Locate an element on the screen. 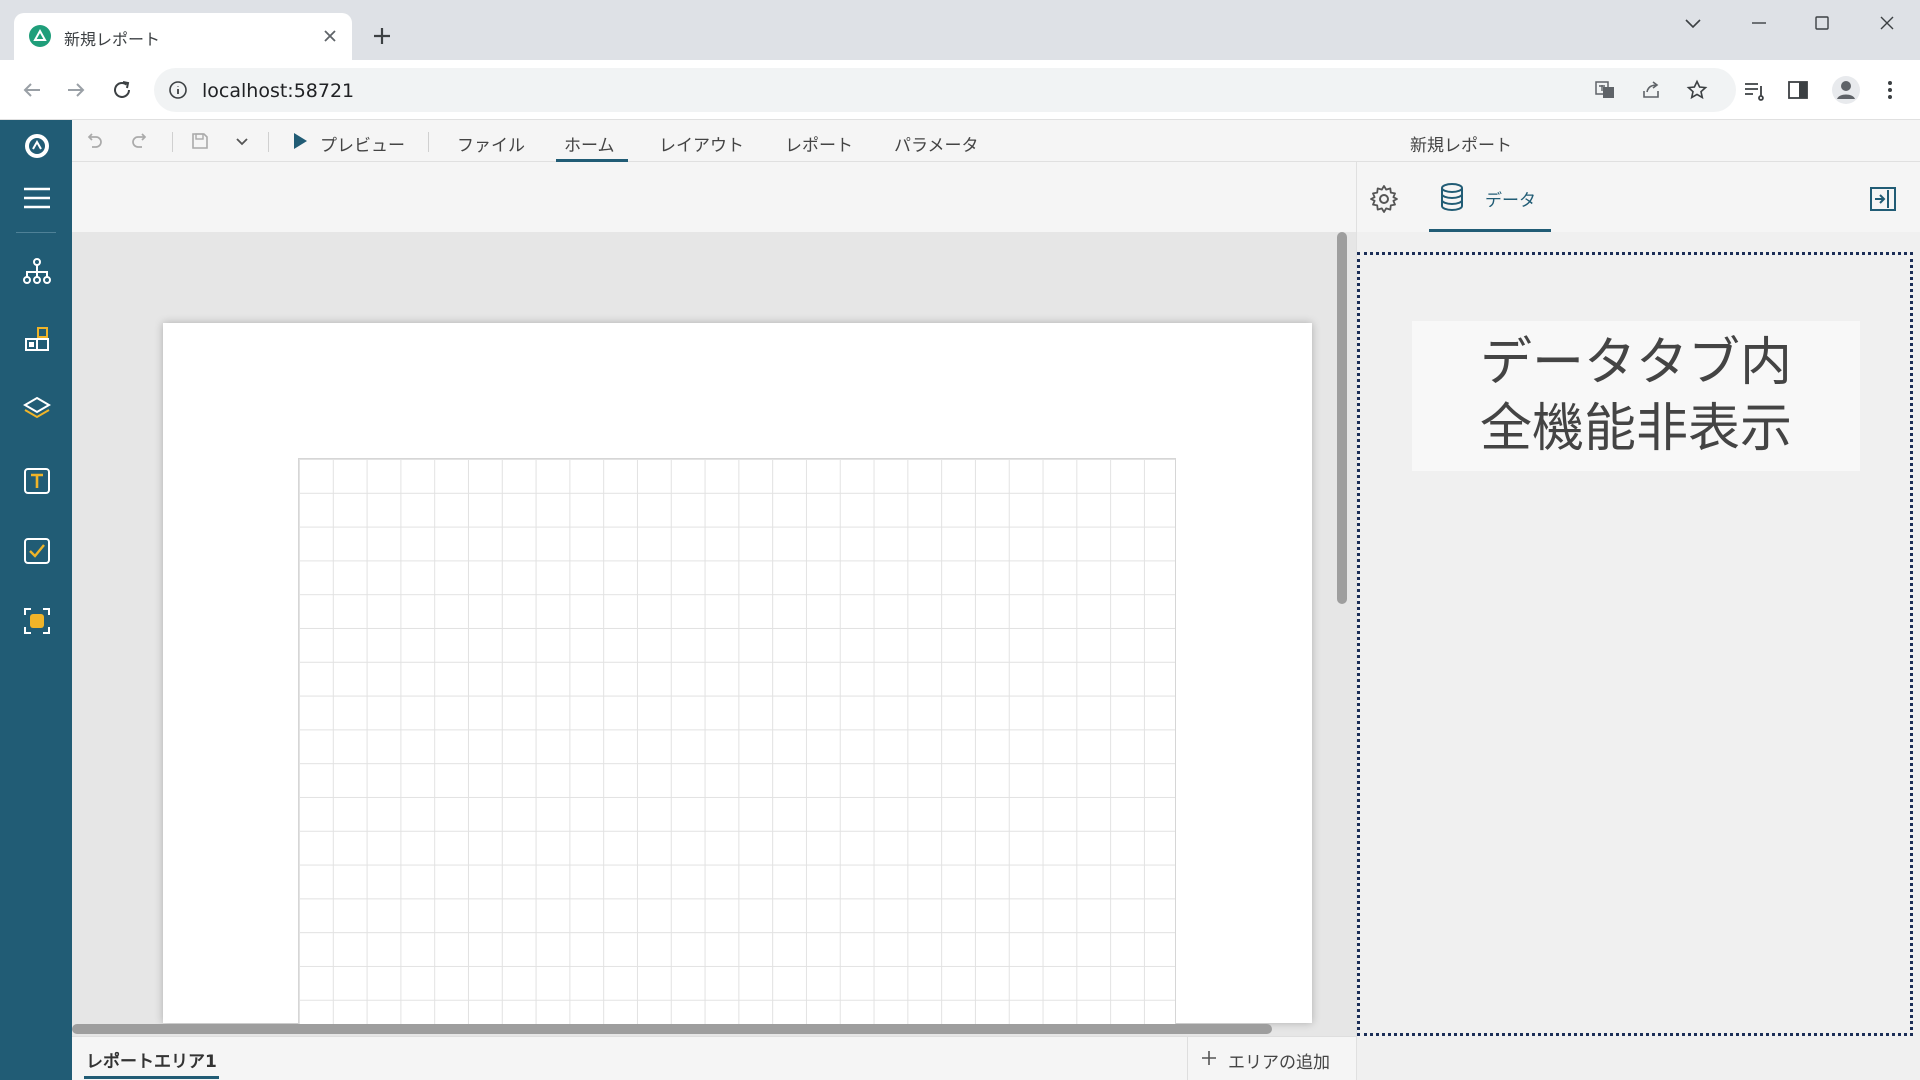 This screenshot has height=1080, width=1920. right-panel-header: データ is located at coordinates (1638, 197).